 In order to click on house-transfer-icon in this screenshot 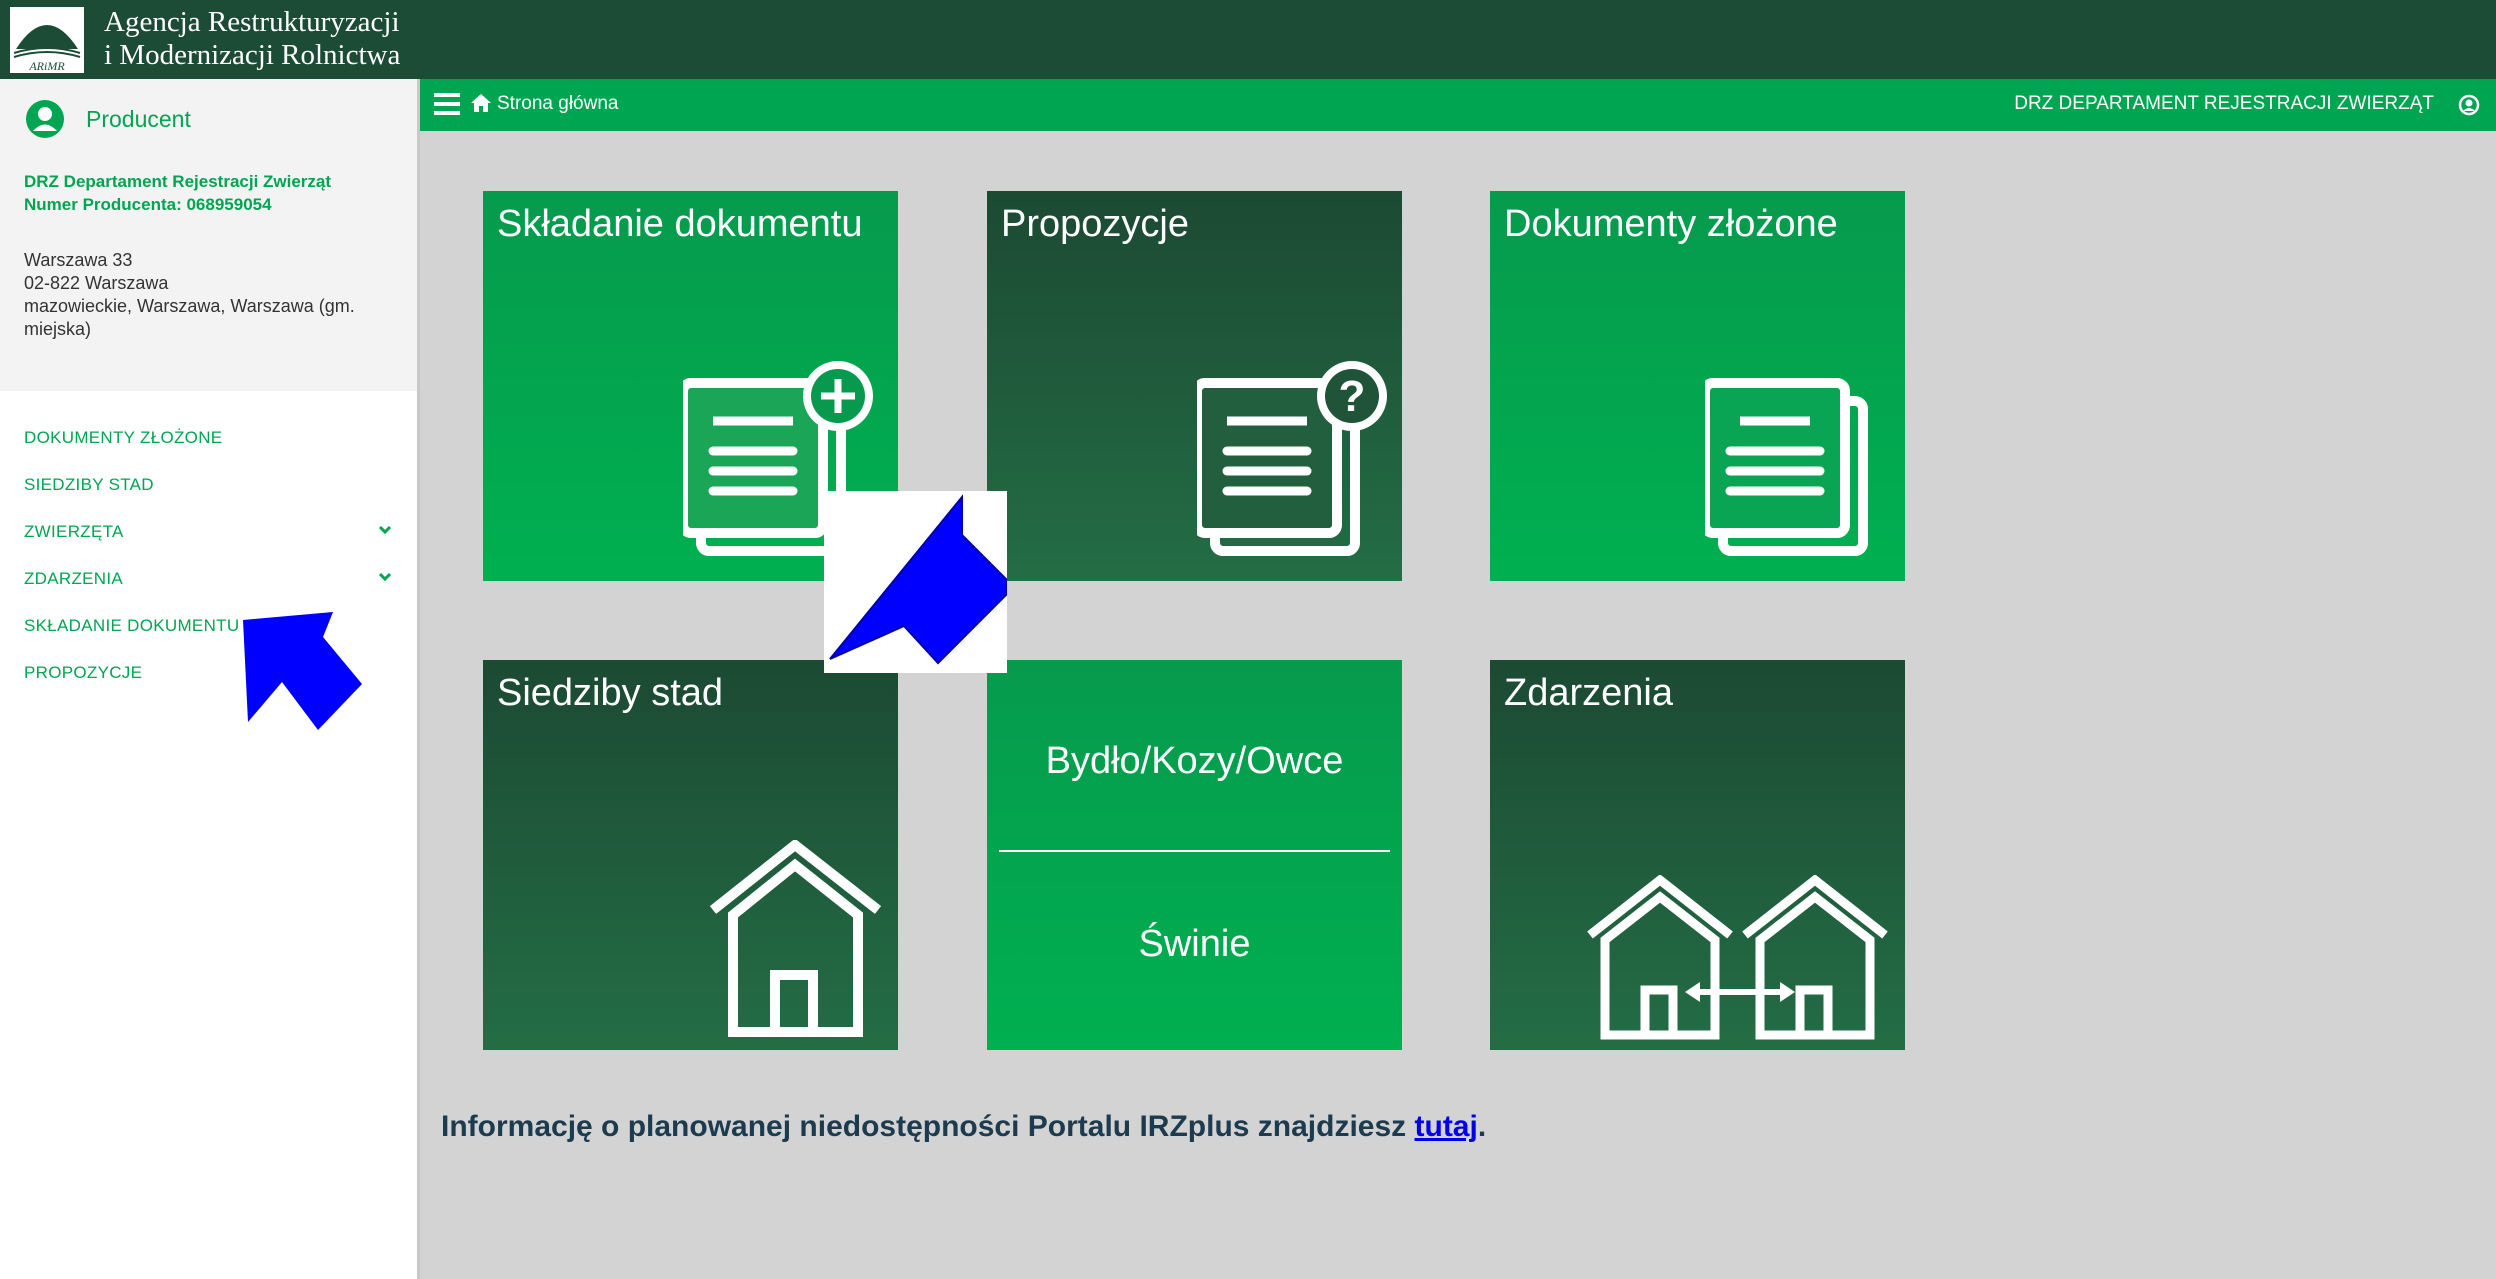, I will do `click(1737, 957)`.